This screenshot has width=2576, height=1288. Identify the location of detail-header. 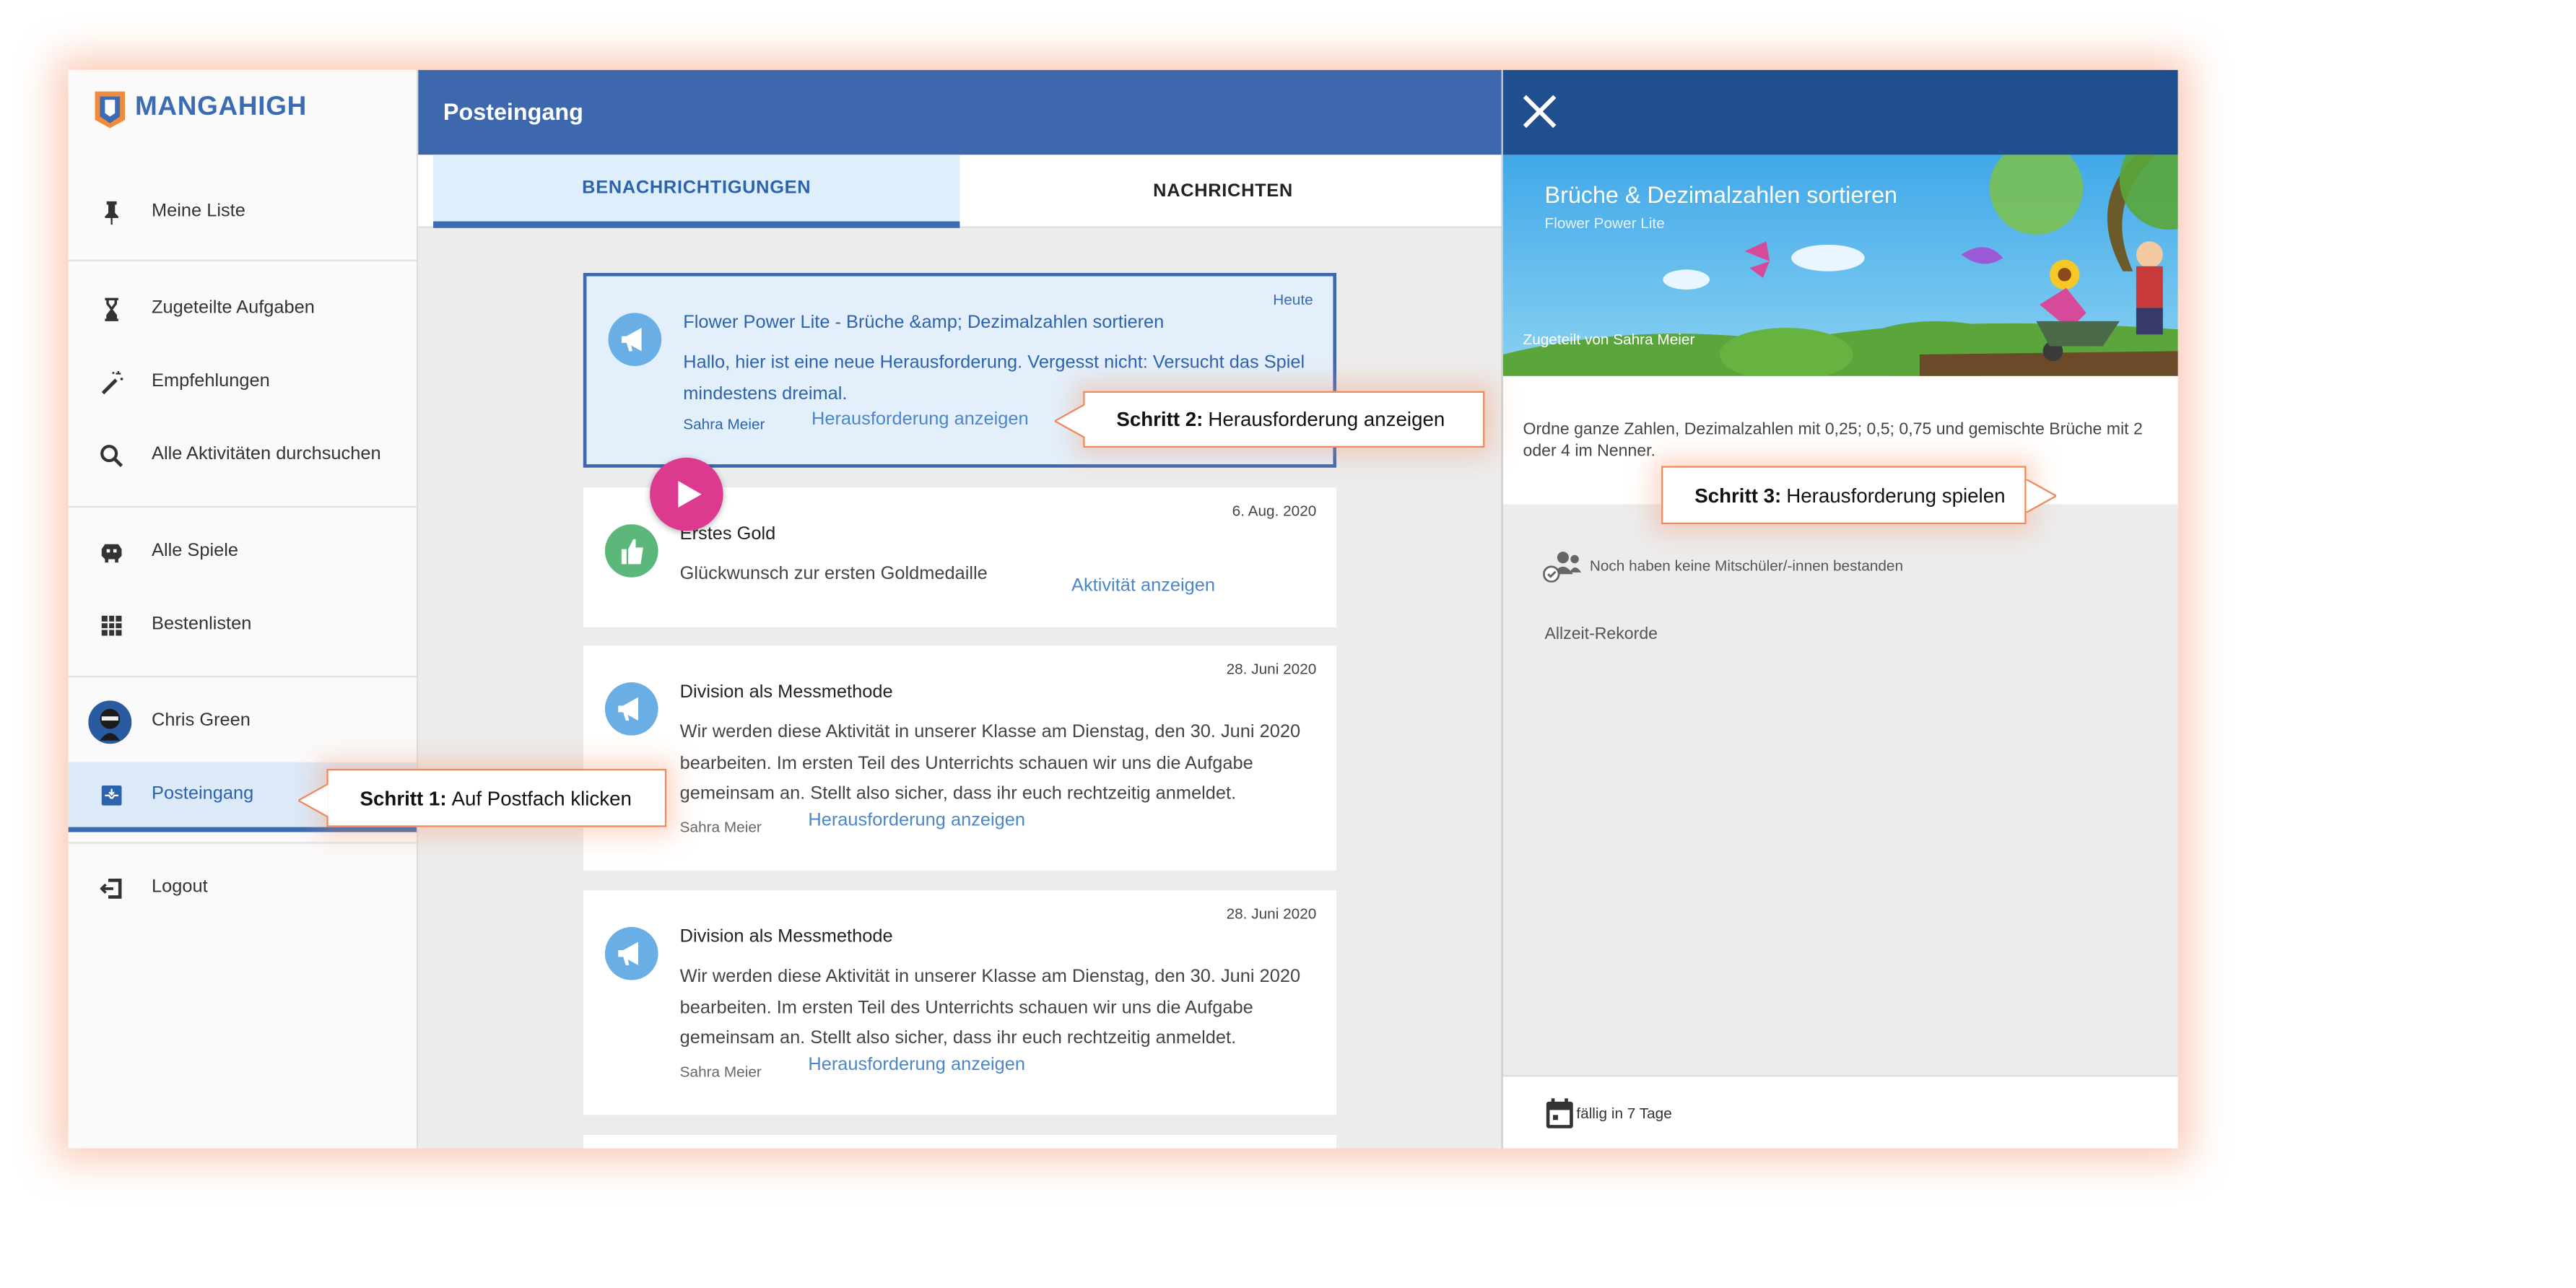
(1840, 112).